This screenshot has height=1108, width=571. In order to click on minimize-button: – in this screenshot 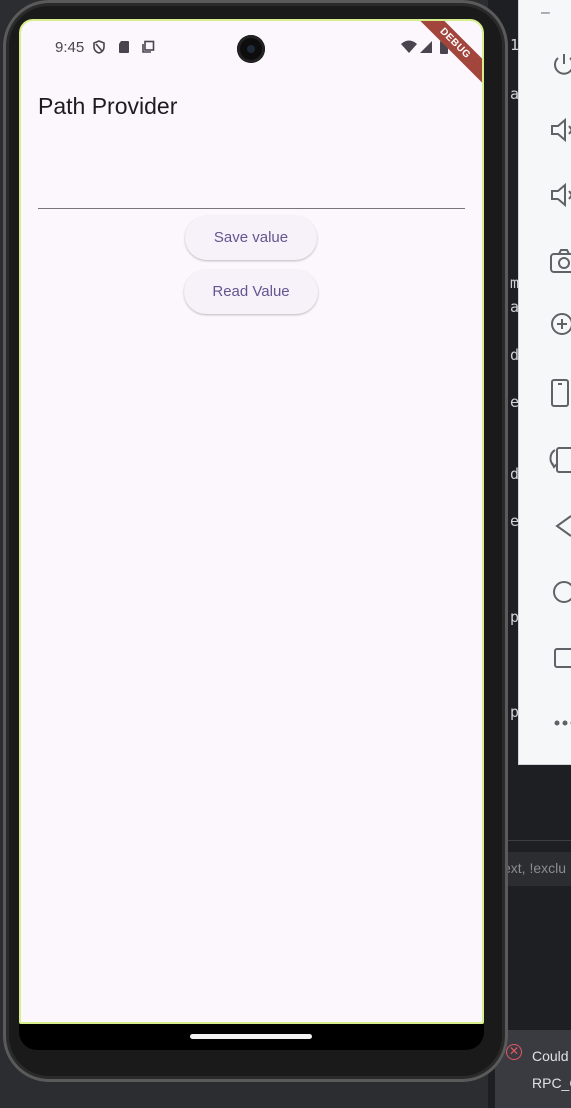, I will do `click(545, 13)`.